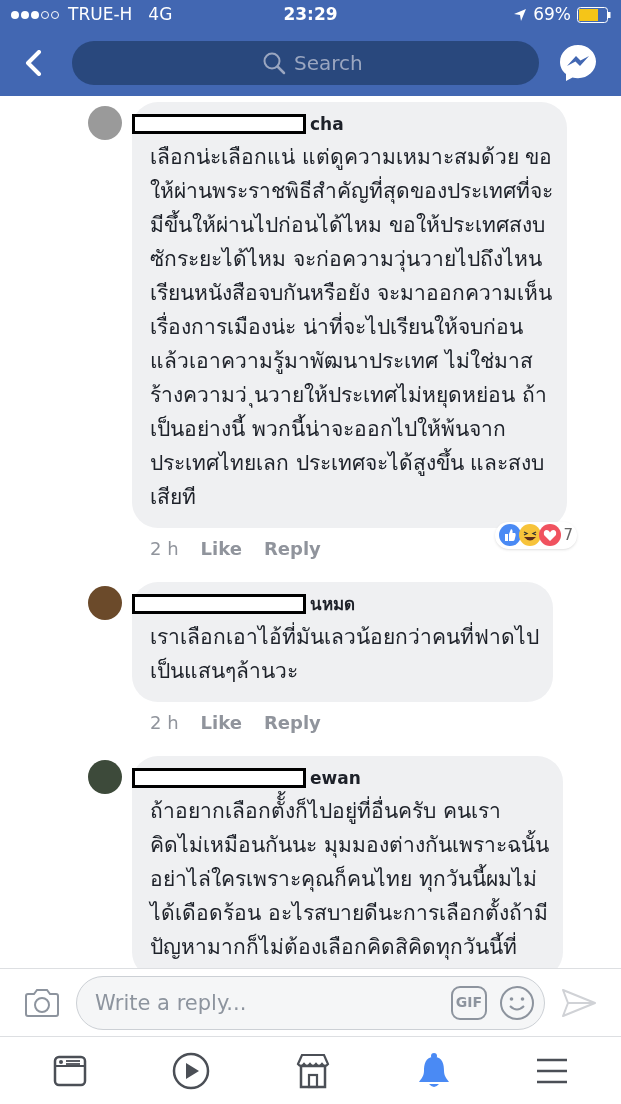  I want to click on clock: 23:29, so click(310, 15).